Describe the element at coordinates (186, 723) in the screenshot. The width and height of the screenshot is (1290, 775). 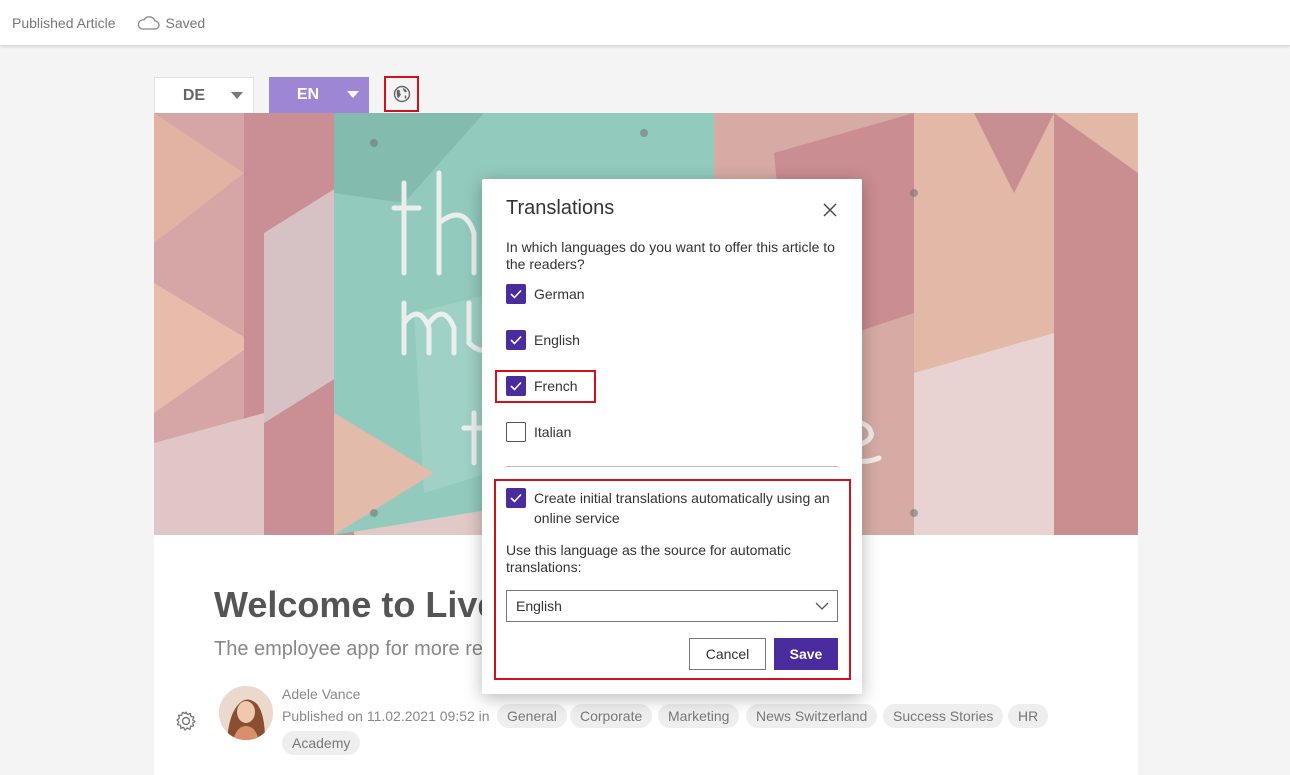
I see `gear-icon` at that location.